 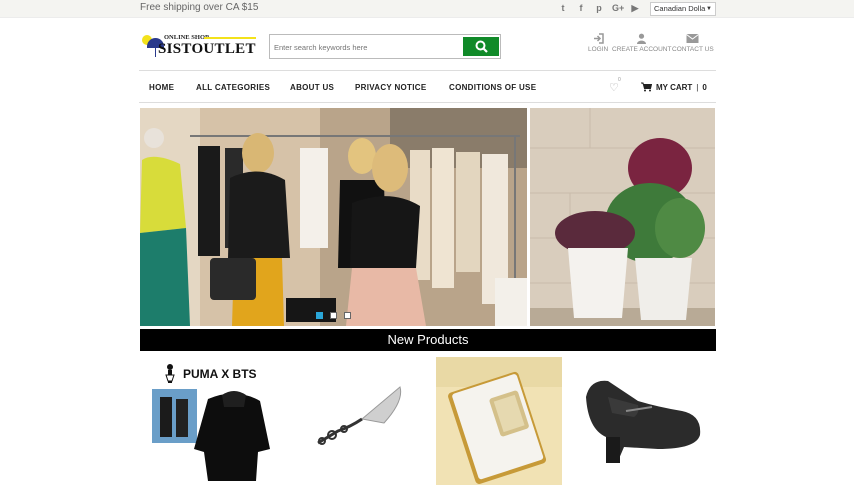 I want to click on logo-tagline: ONLINE SHOP, so click(x=186, y=37).